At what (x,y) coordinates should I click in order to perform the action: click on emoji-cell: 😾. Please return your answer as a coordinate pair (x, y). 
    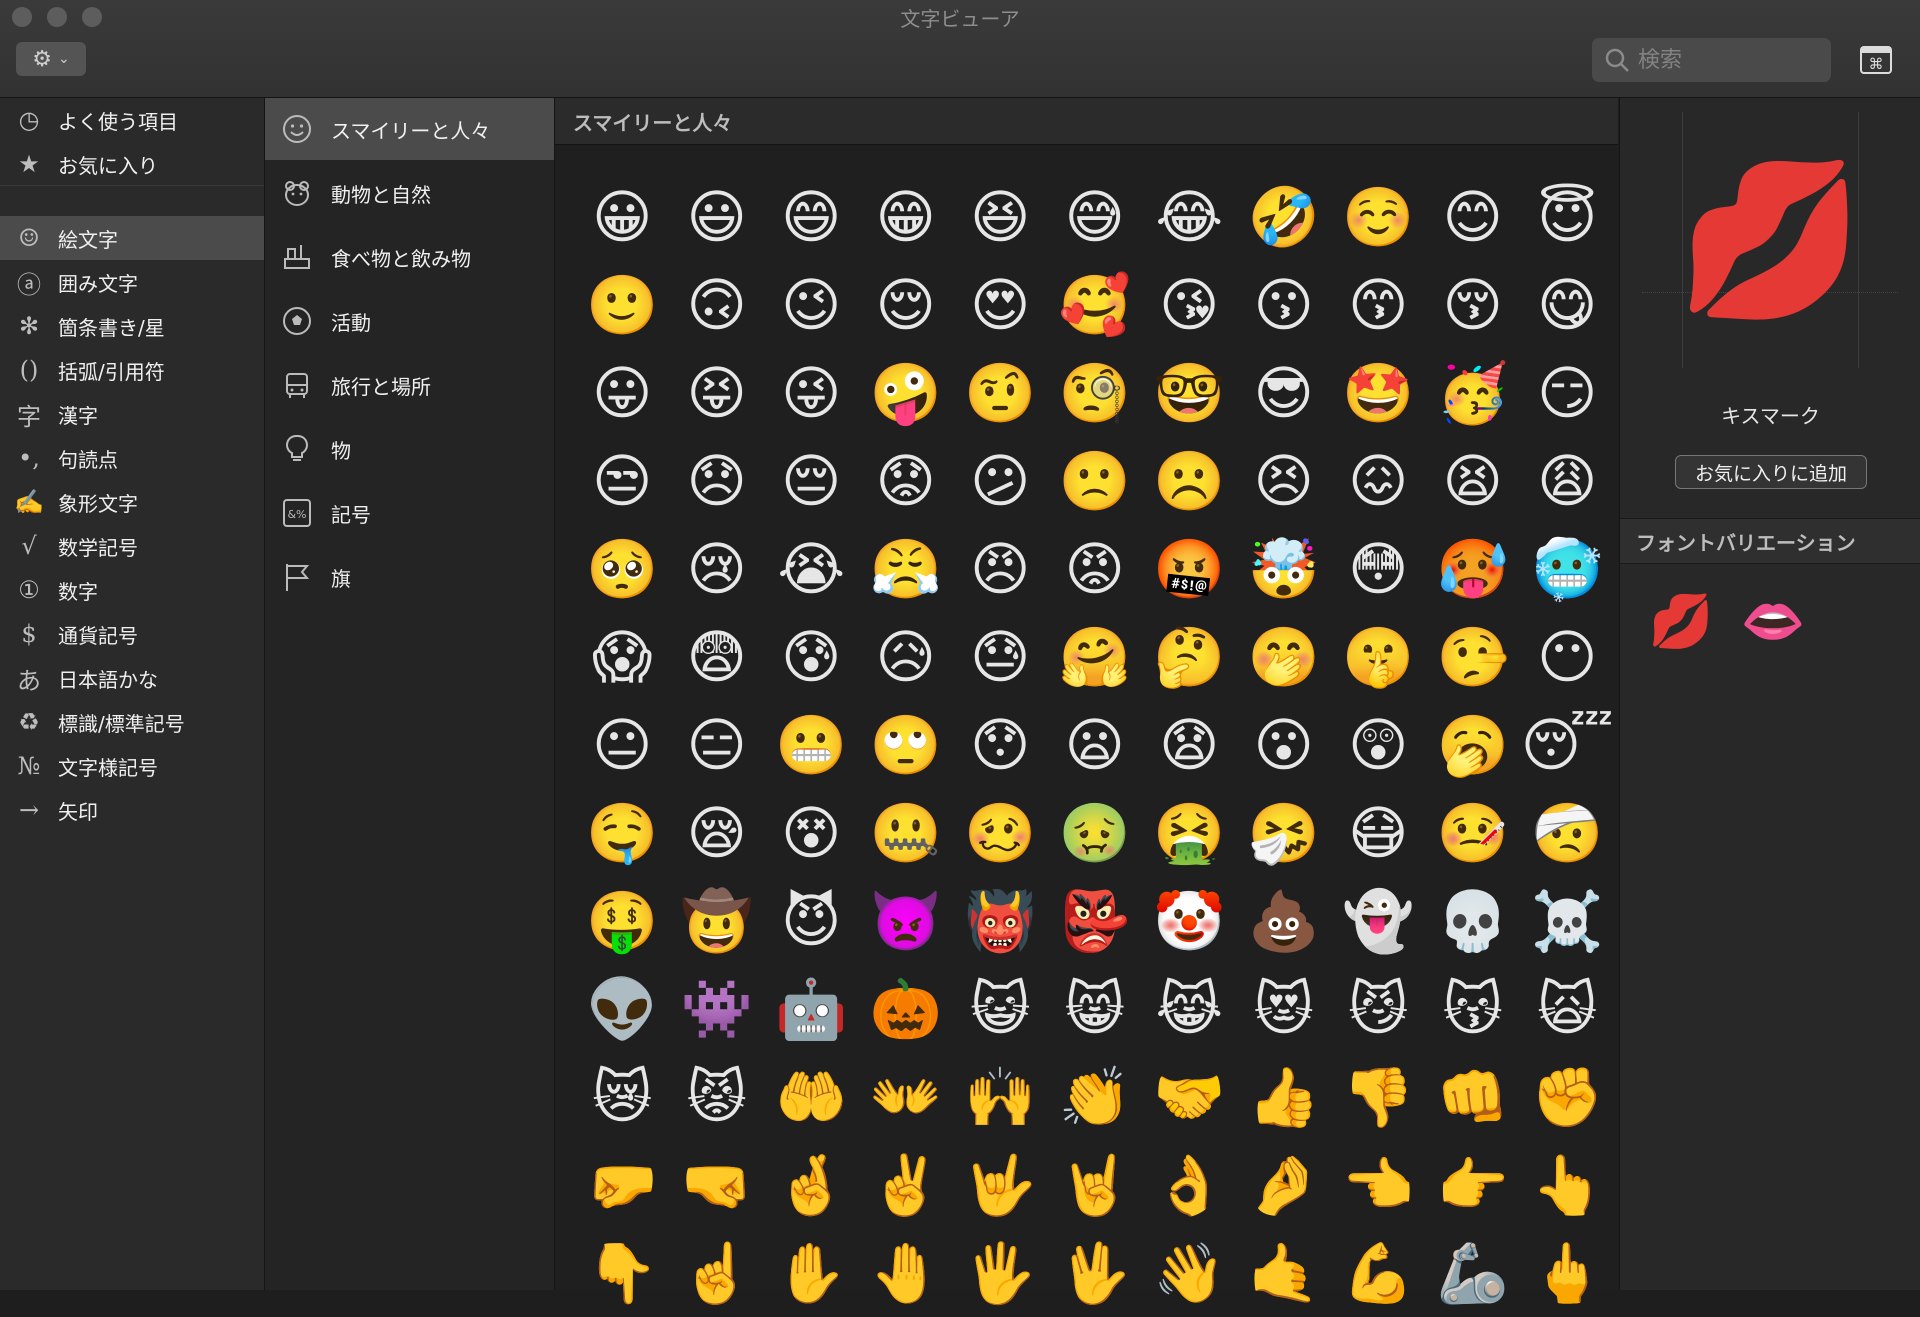
    Looking at the image, I should click on (717, 1097).